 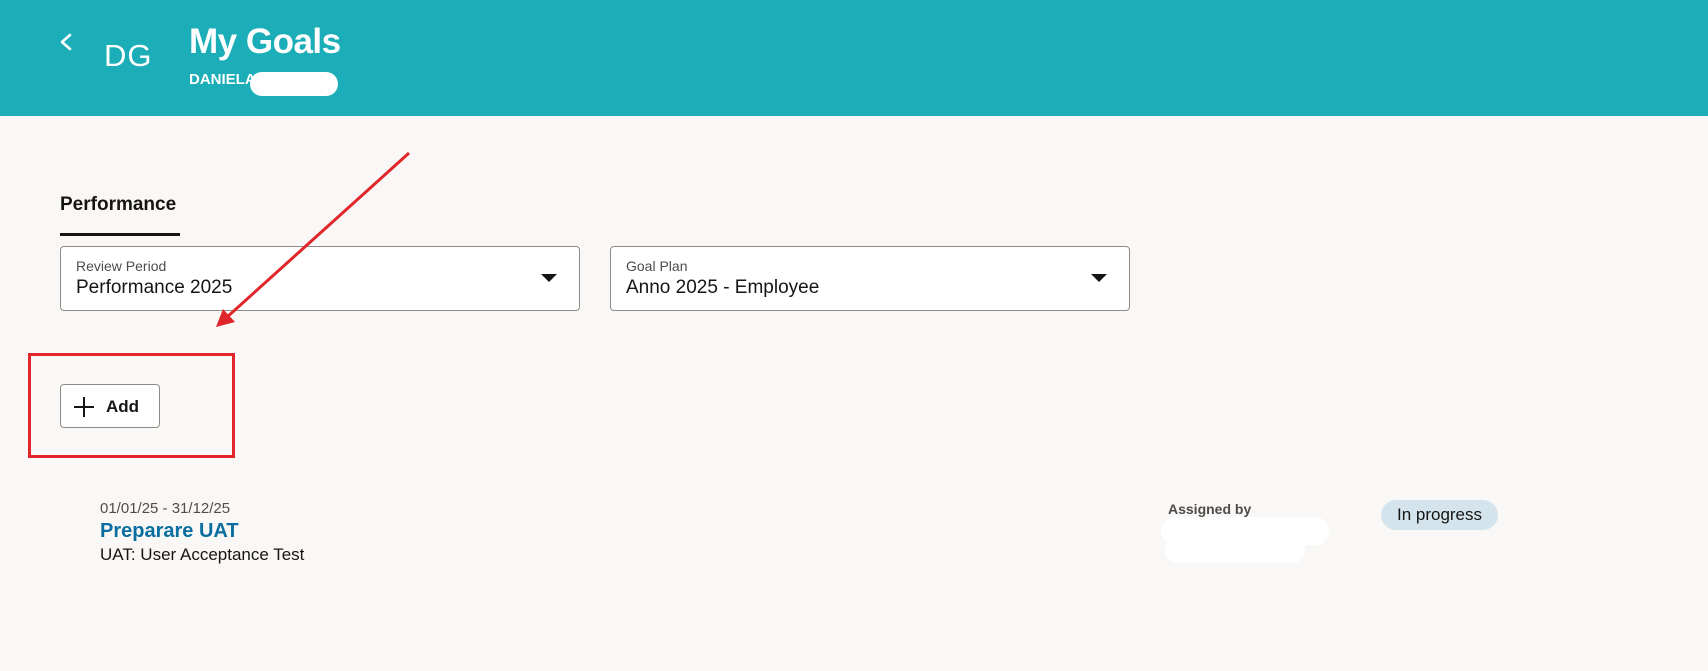 What do you see at coordinates (320, 278) in the screenshot?
I see `review-period-select: Review Period Performance 2025` at bounding box center [320, 278].